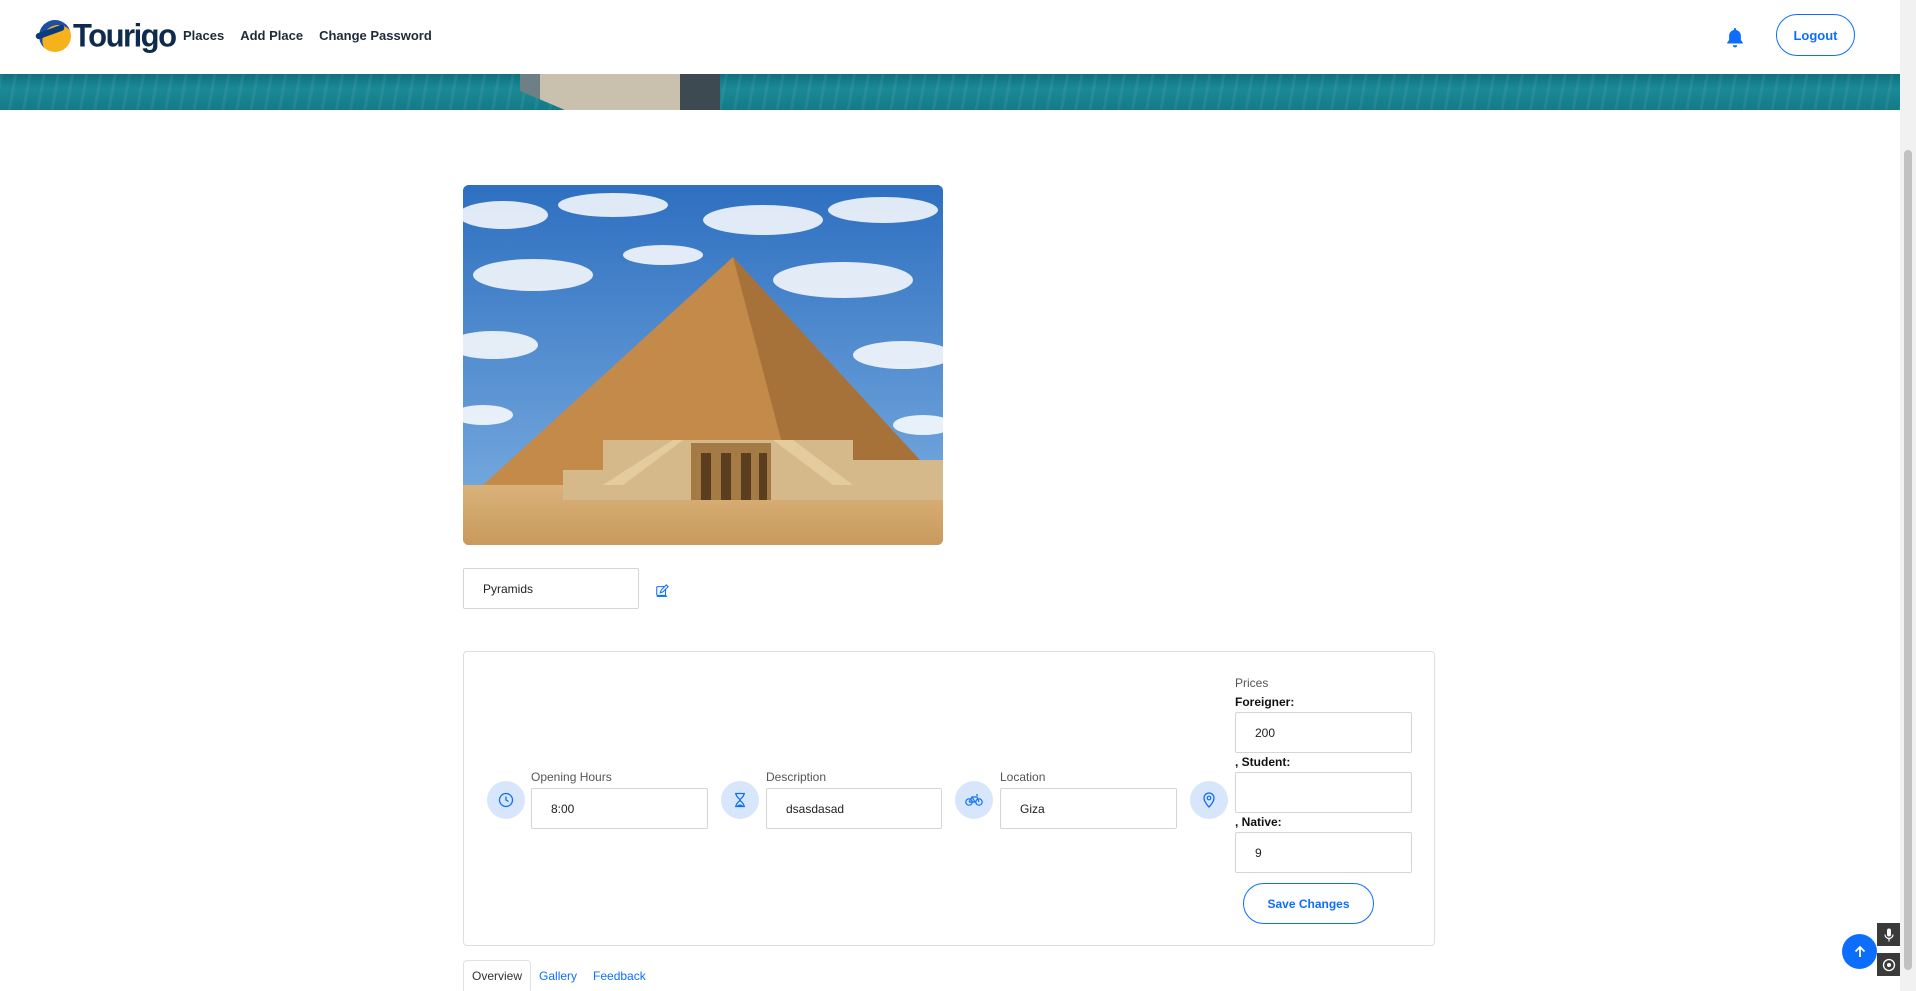 The image size is (1916, 991). I want to click on clock-icon, so click(506, 800).